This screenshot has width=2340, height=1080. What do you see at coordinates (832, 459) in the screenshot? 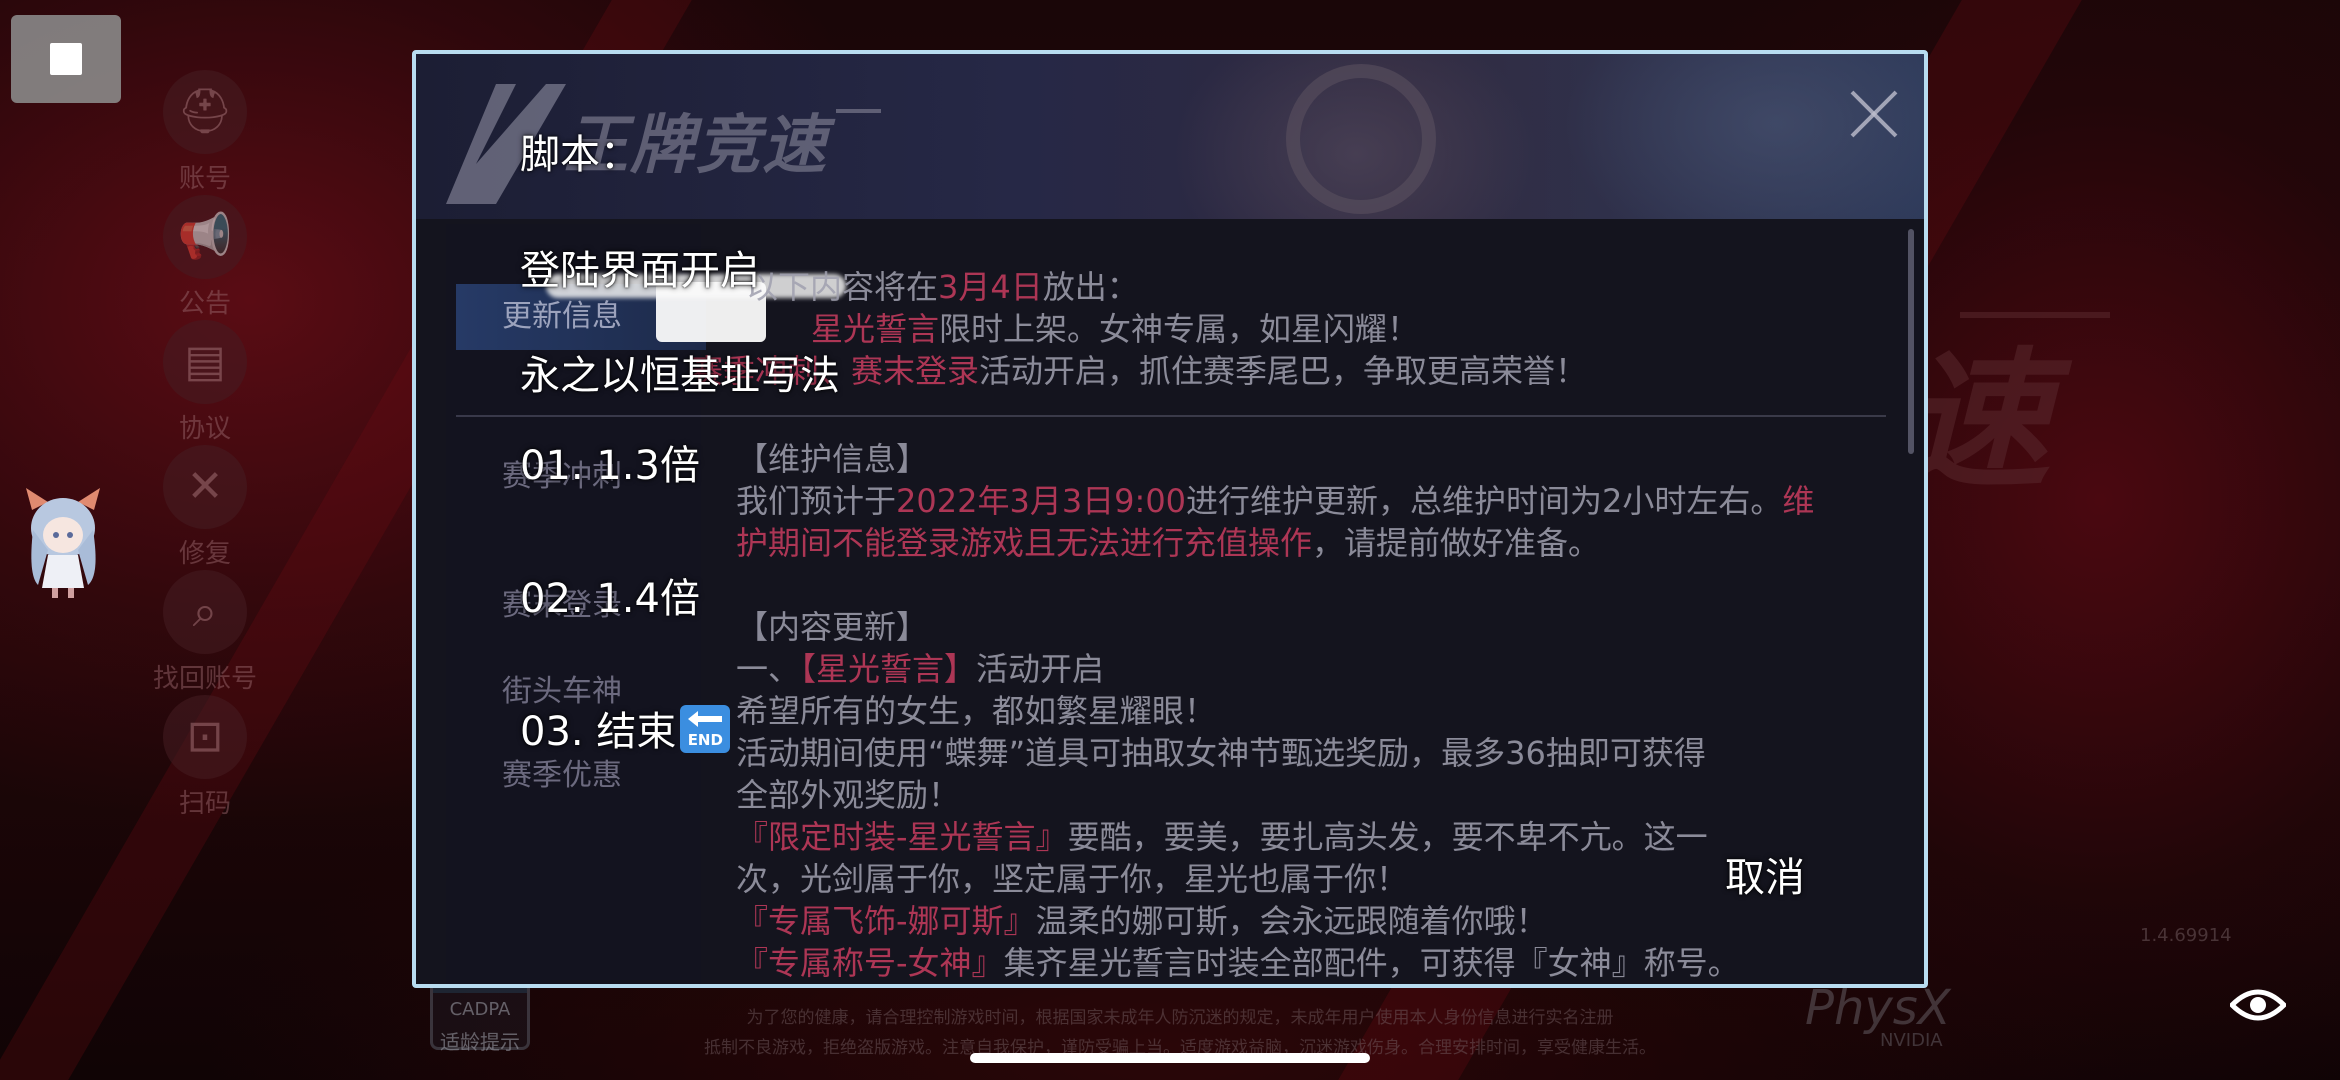
I see `maintenance-heading: 【维护信息】` at bounding box center [832, 459].